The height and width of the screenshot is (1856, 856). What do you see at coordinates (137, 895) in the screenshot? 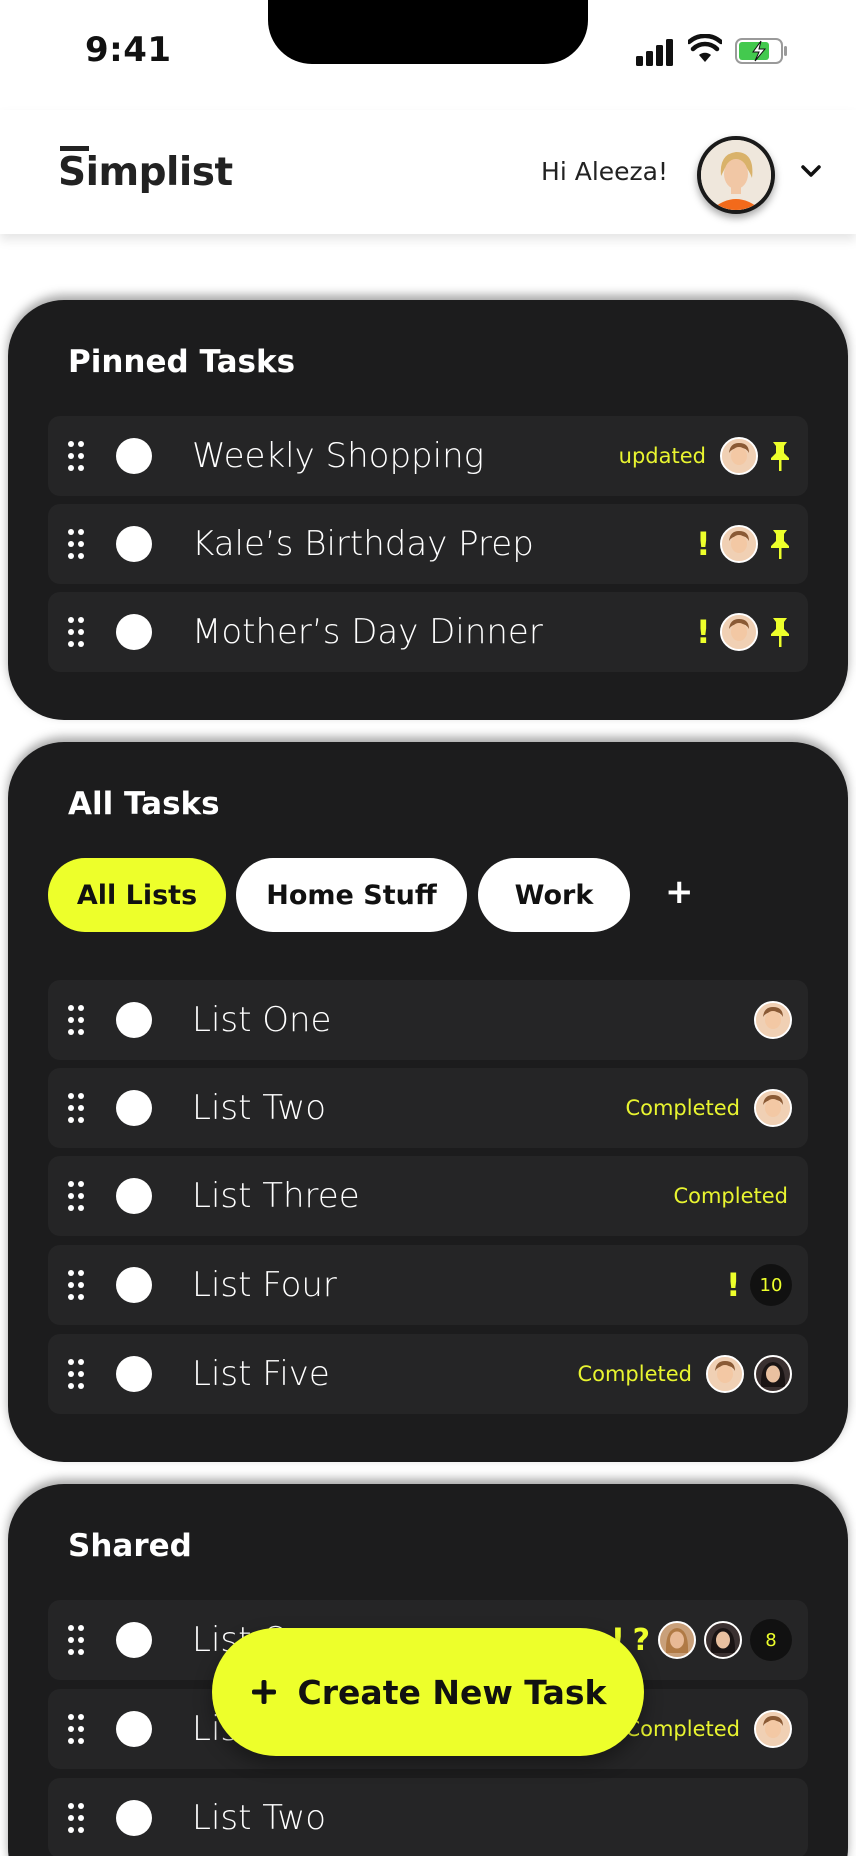
I see `filter-chip-all-lists: All Lists` at bounding box center [137, 895].